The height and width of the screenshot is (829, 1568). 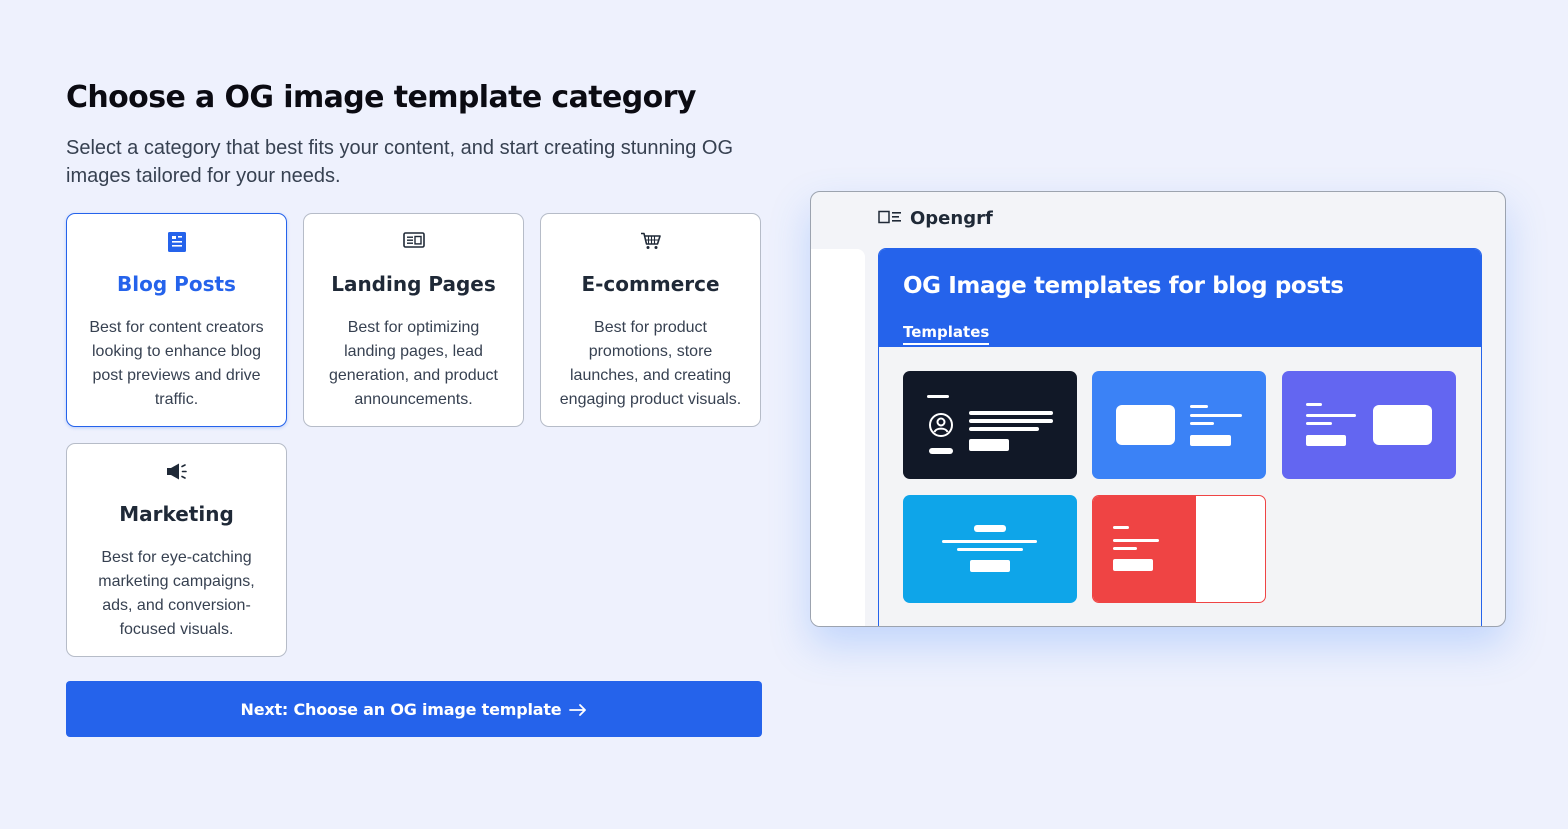 I want to click on category-title: Marketing, so click(x=176, y=514).